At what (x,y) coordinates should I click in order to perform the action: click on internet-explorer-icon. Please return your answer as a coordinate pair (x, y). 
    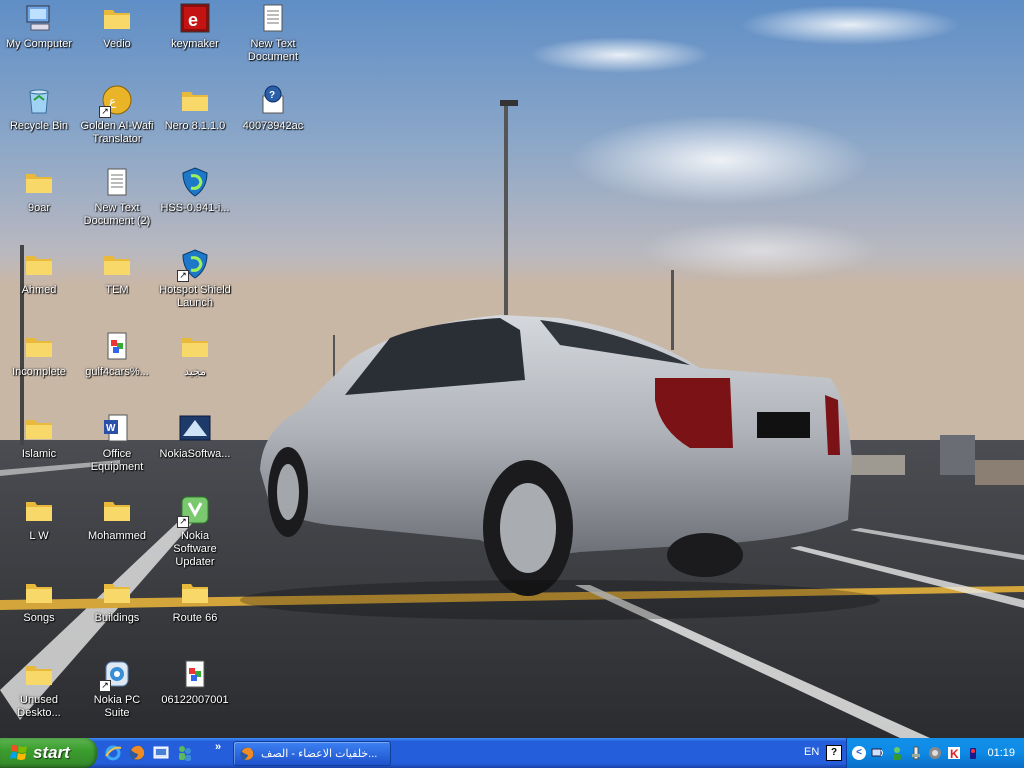
    Looking at the image, I should click on (113, 753).